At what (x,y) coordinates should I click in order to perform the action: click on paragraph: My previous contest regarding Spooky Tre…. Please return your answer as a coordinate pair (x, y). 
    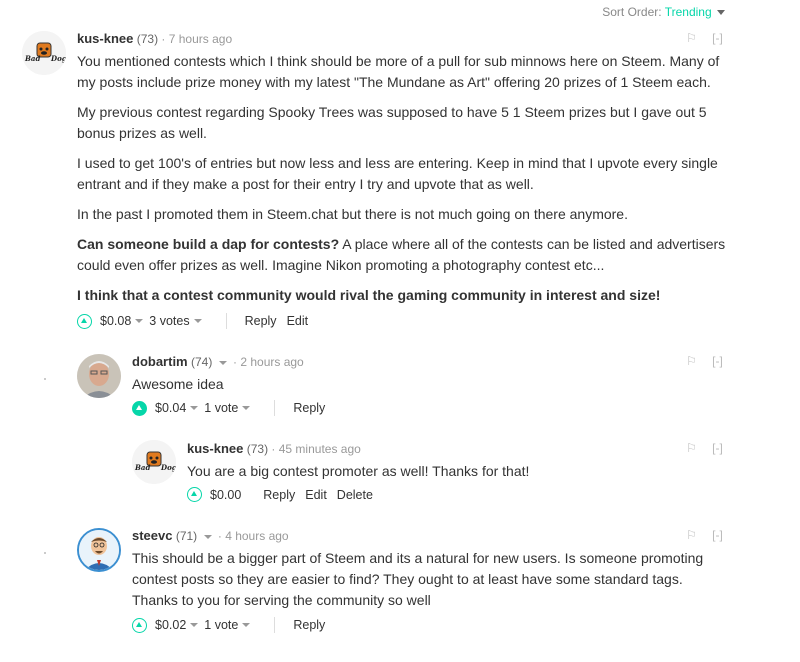
    Looking at the image, I should click on (392, 122).